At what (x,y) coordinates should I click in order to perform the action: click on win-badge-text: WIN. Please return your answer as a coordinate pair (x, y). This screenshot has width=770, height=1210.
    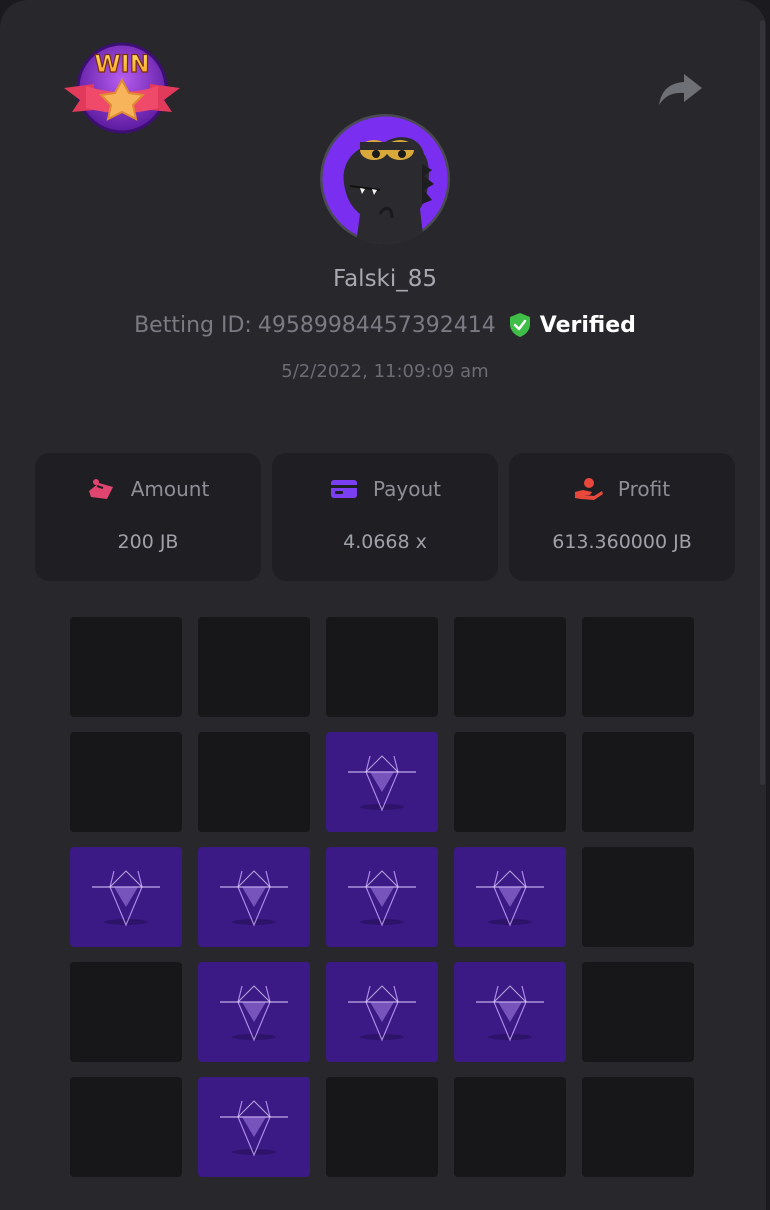
    Looking at the image, I should click on (122, 64).